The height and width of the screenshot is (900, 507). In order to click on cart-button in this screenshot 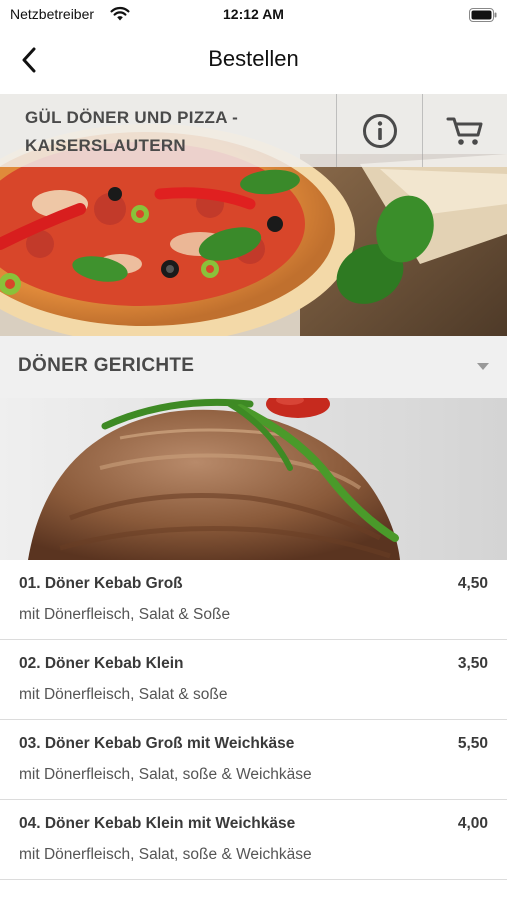, I will do `click(464, 130)`.